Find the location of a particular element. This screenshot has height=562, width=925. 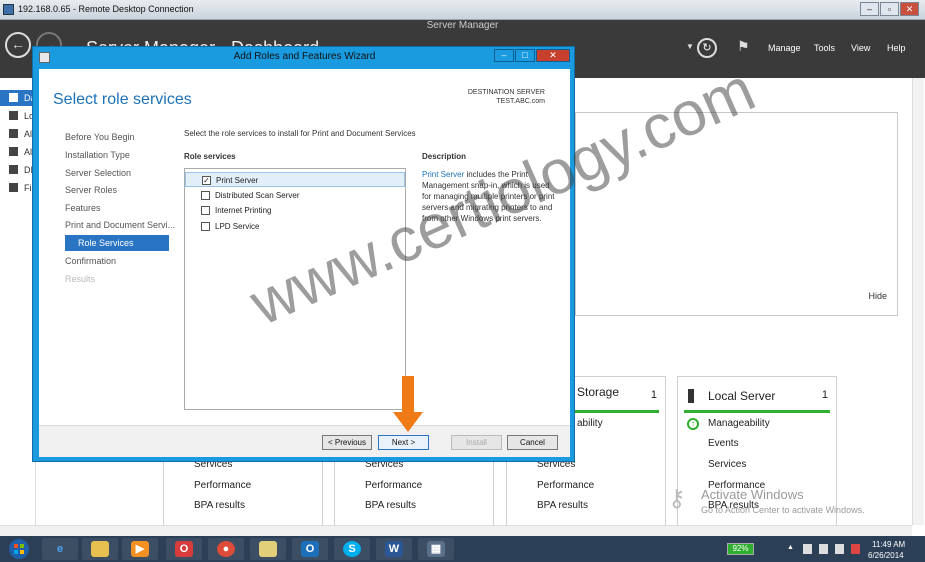

page-title: Select role services is located at coordinates (122, 99).